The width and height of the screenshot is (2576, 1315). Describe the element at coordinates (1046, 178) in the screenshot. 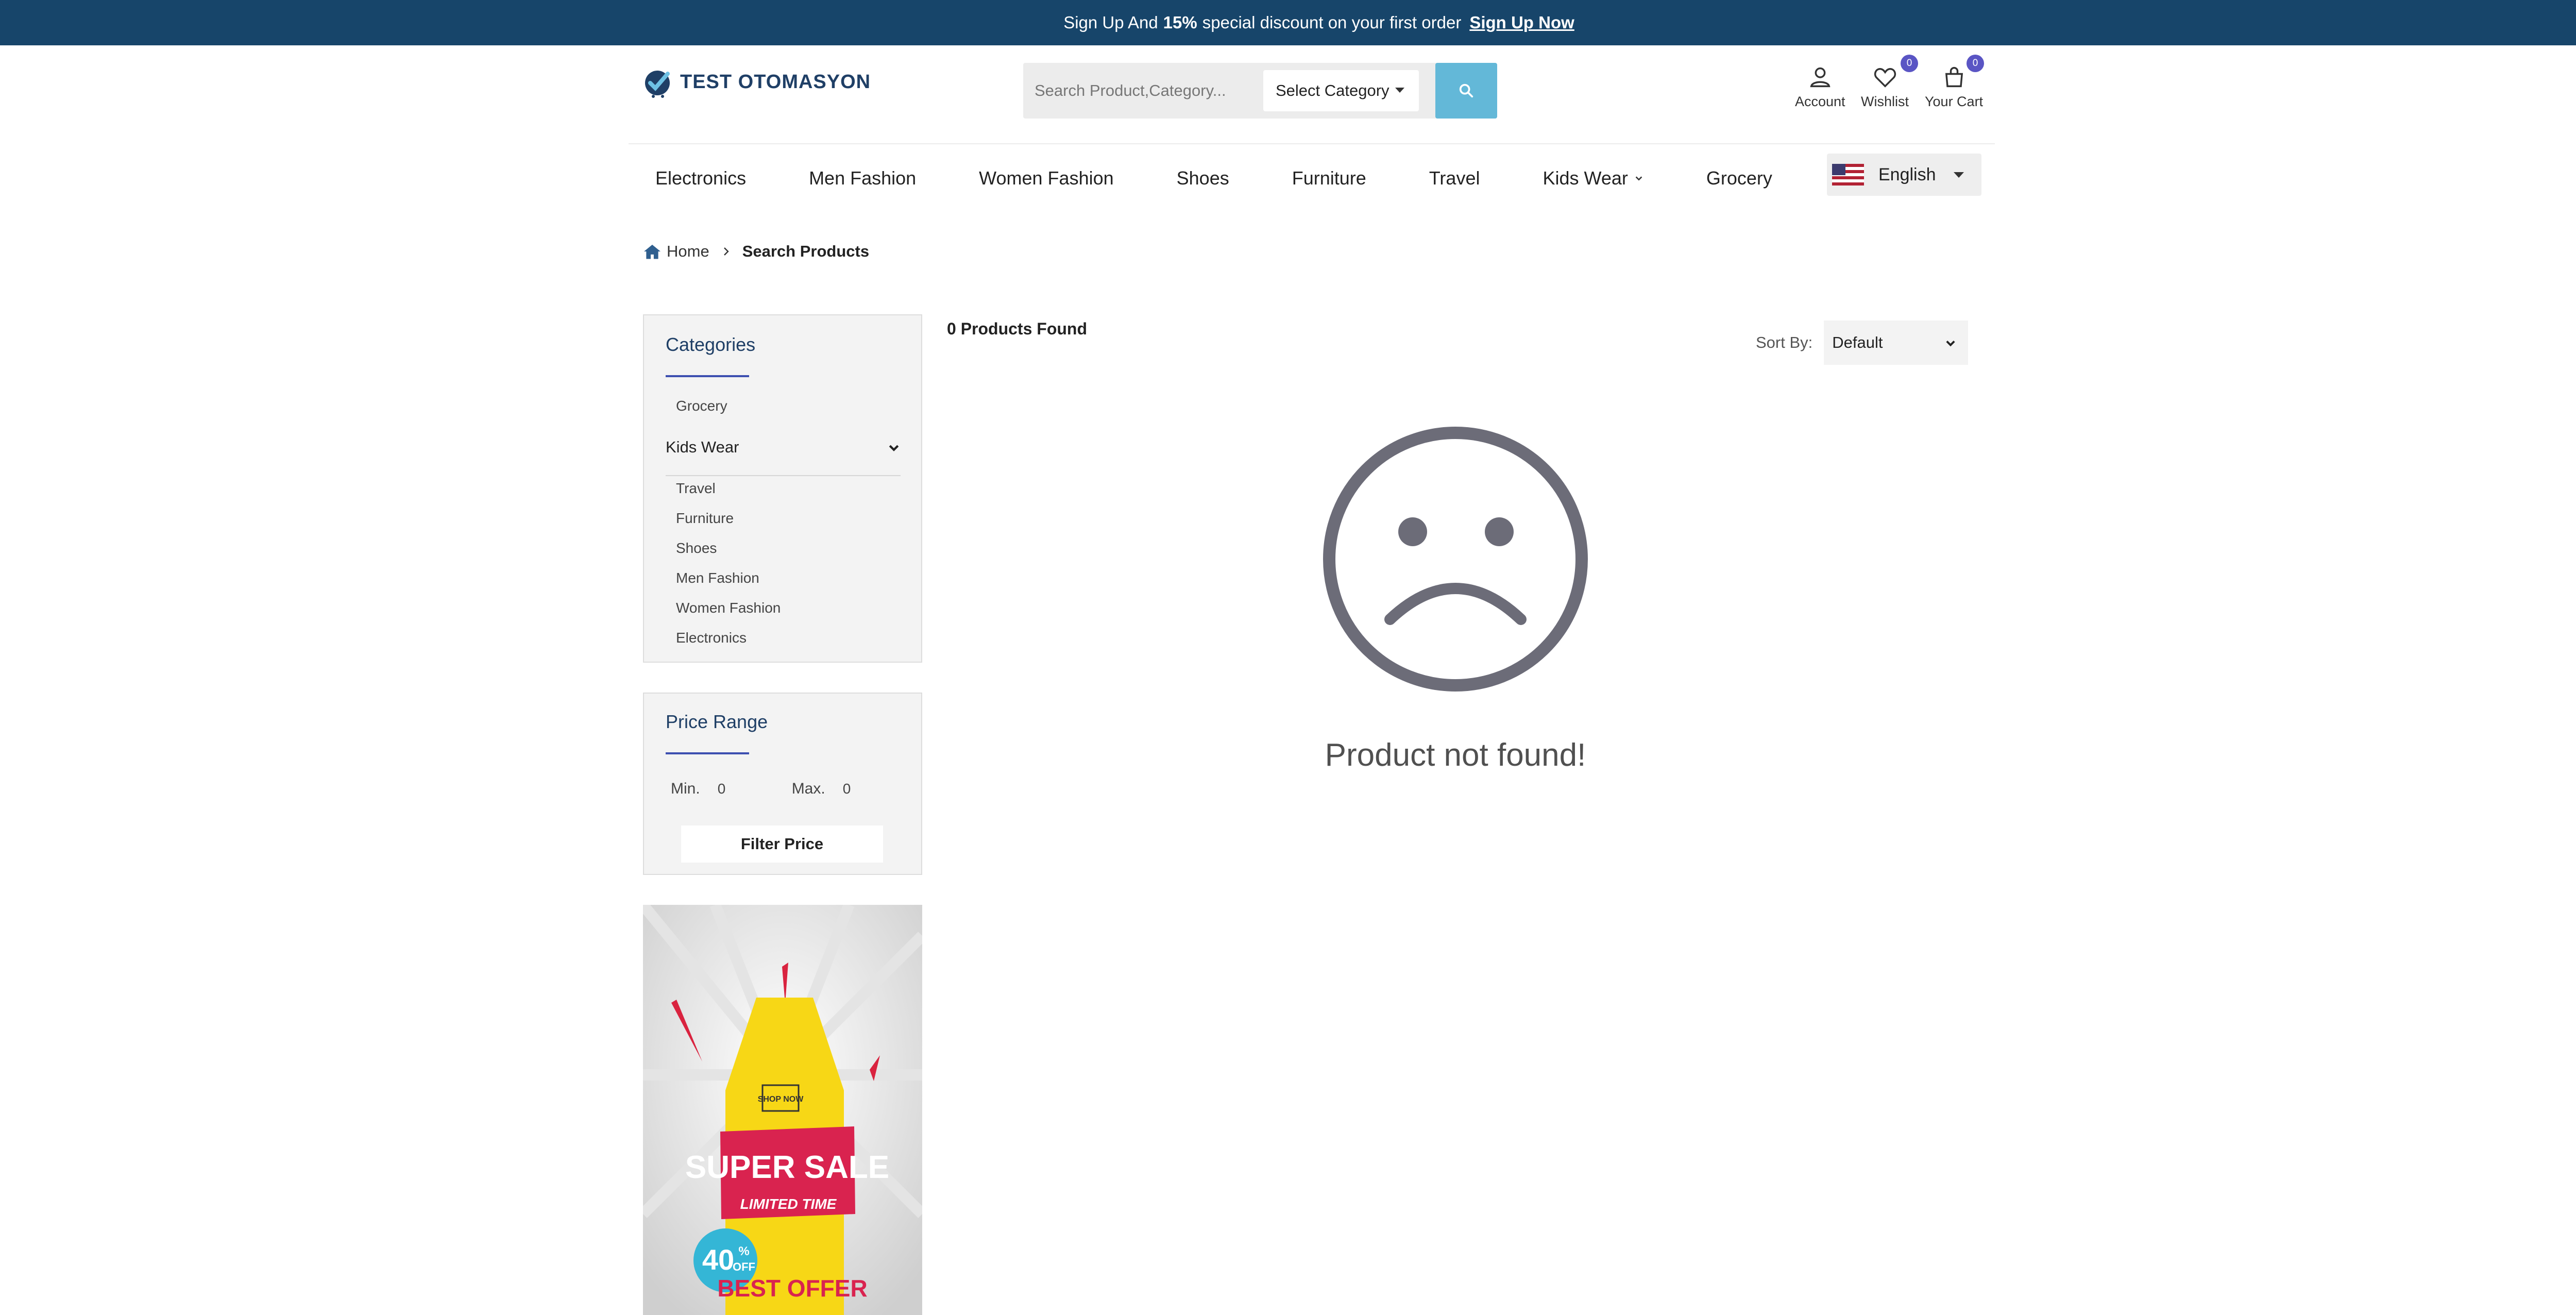

I see `nav-item-women-fashion: Women Fashion` at that location.